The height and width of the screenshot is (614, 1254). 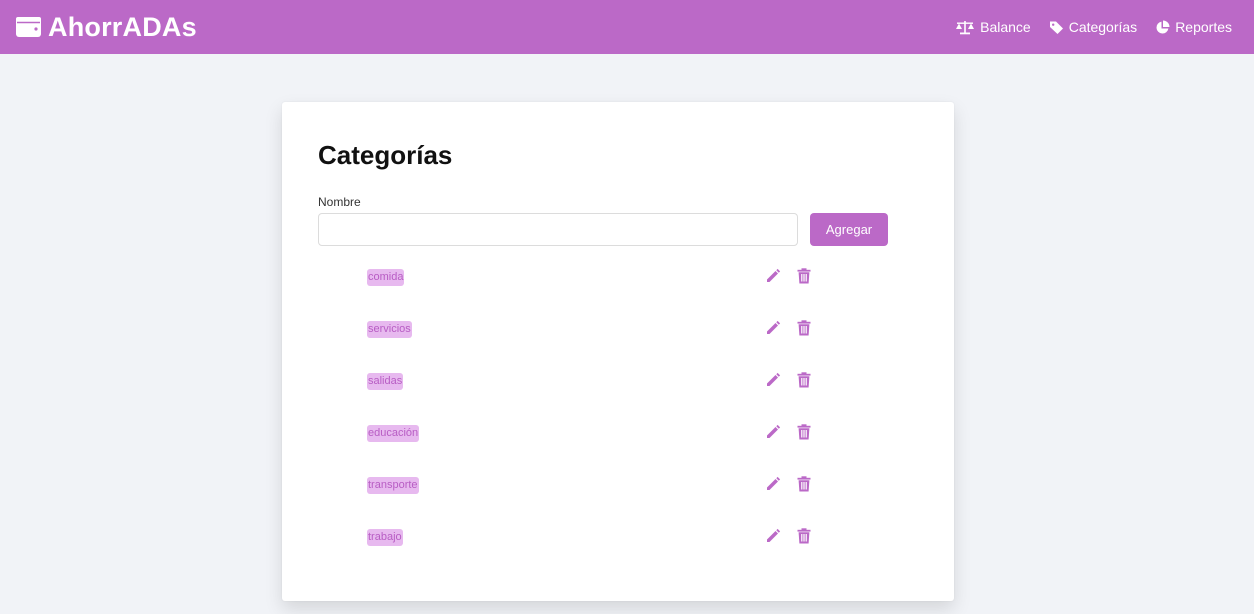 I want to click on category-tag: comida, so click(x=386, y=277).